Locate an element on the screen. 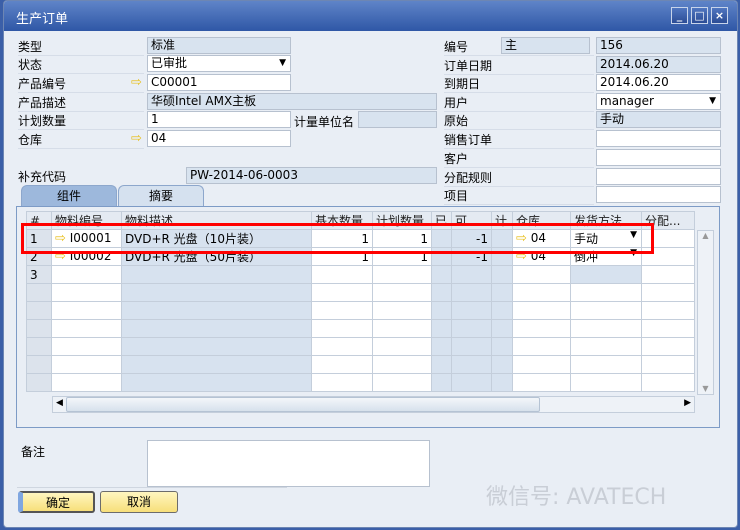 Image resolution: width=740 pixels, height=530 pixels. minimize-button: _ is located at coordinates (679, 15).